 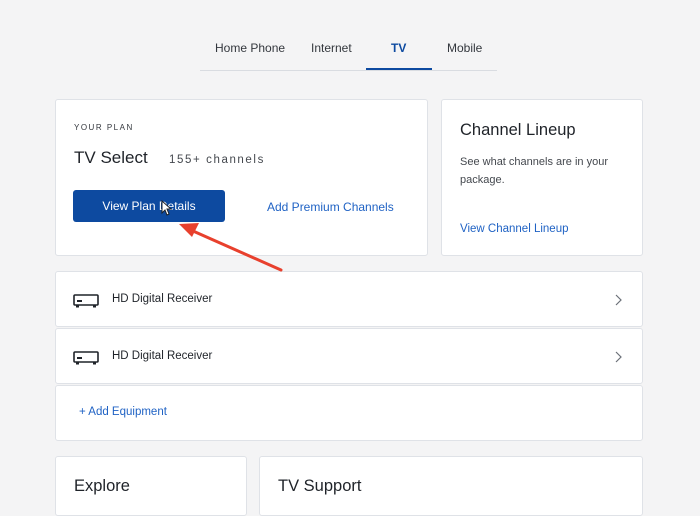 What do you see at coordinates (464, 48) in the screenshot?
I see `tab-mobile: Mobile` at bounding box center [464, 48].